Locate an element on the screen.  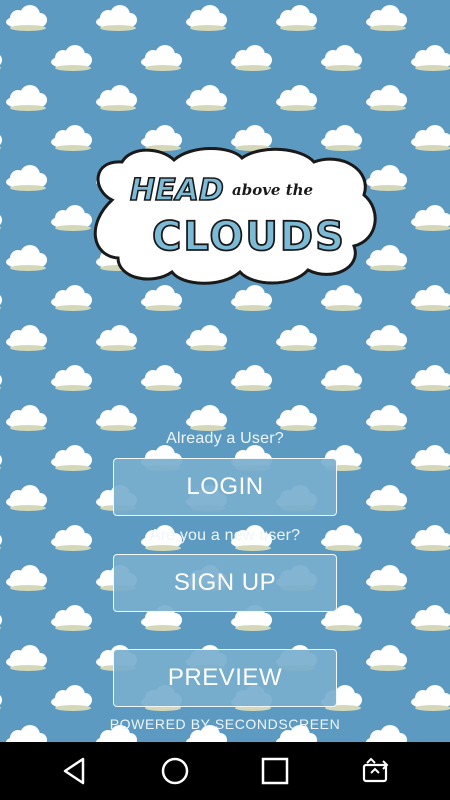
screen-rotate-icon is located at coordinates (375, 770).